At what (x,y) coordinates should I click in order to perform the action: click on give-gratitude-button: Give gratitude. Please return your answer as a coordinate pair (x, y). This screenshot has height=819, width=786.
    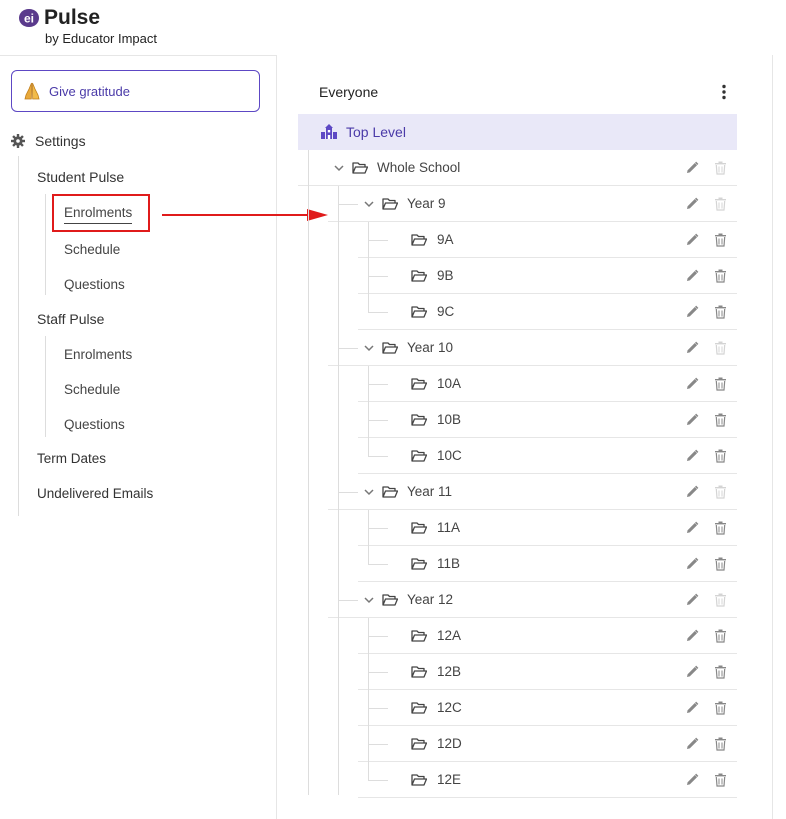
    Looking at the image, I should click on (135, 91).